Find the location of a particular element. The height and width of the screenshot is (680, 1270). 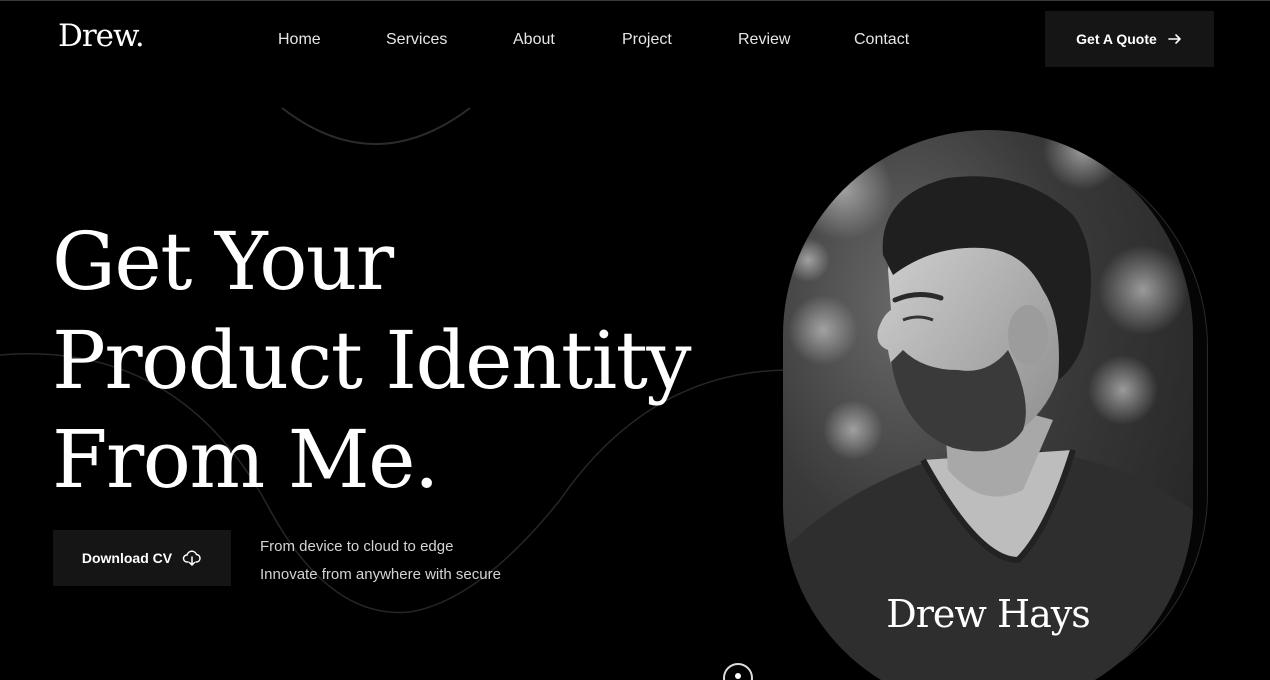

nav-review: Review is located at coordinates (764, 40).